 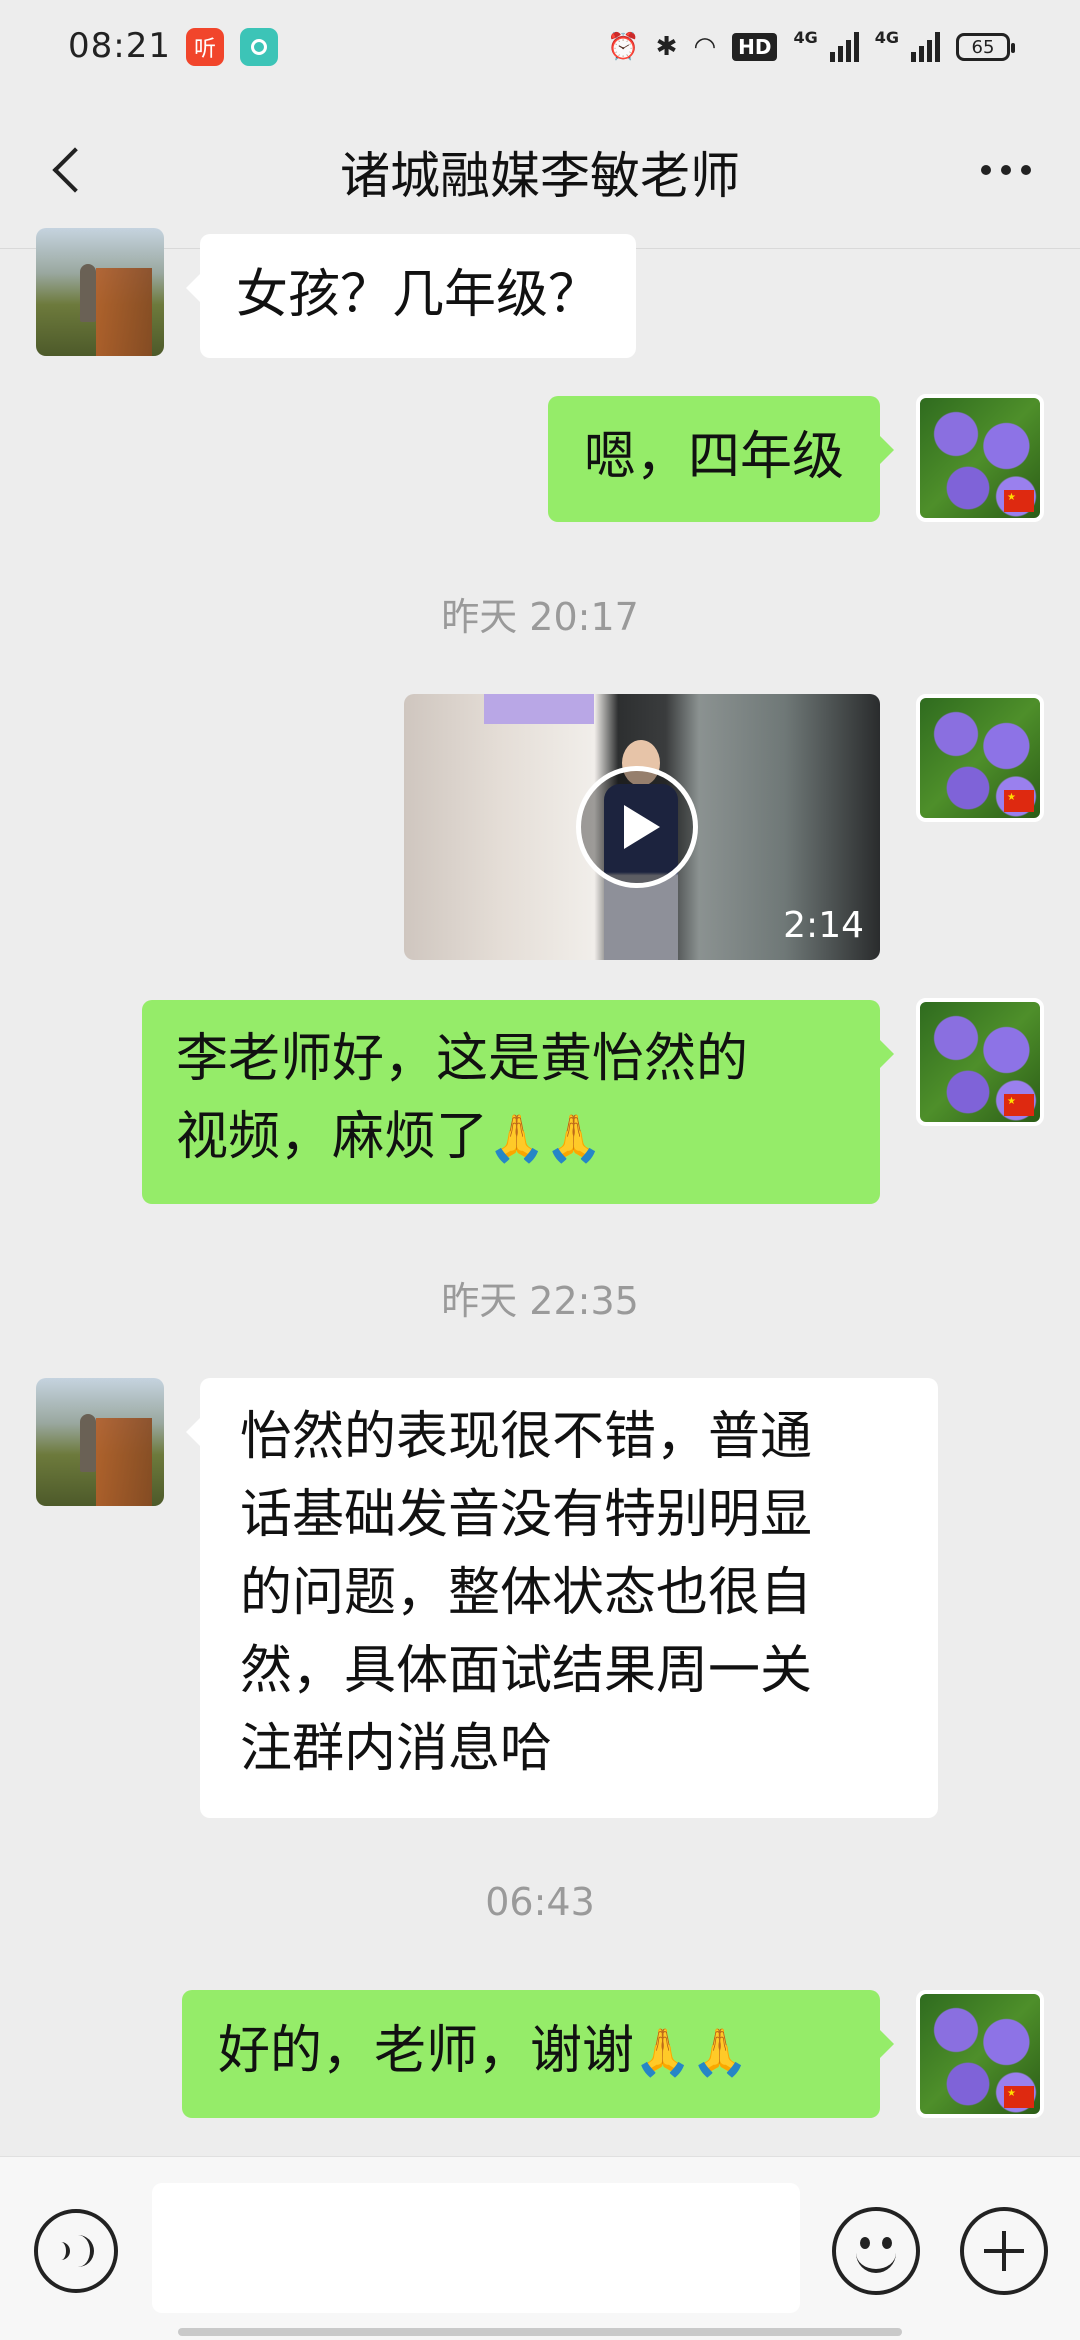 I want to click on play-icon, so click(x=642, y=827).